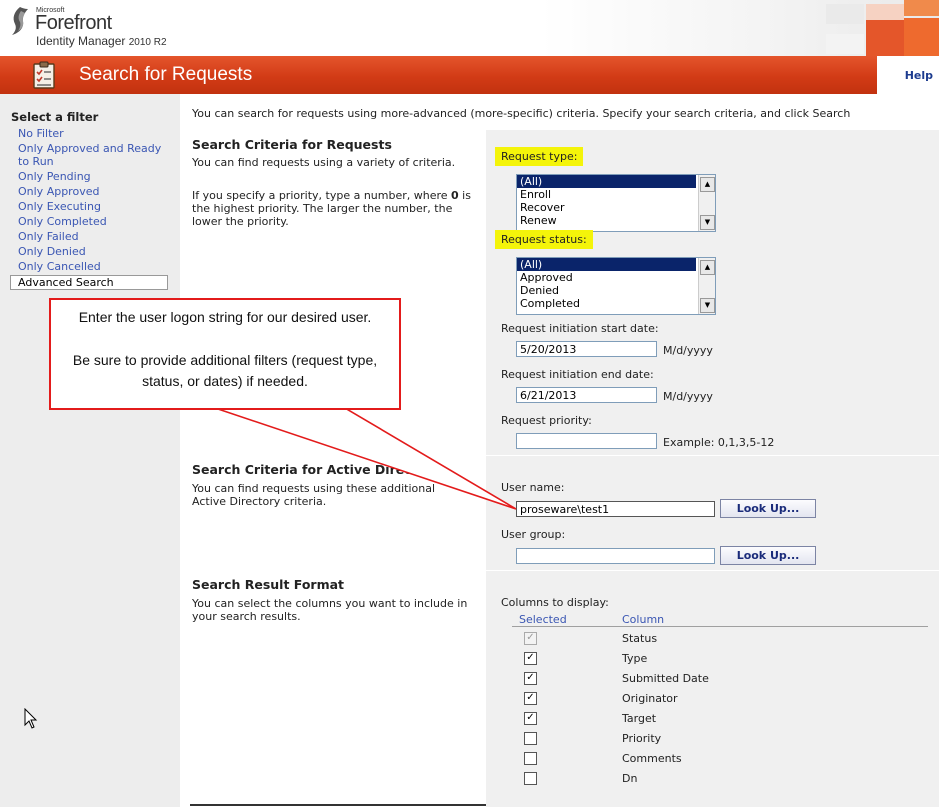  What do you see at coordinates (555, 602) in the screenshot?
I see `columns-label: Columns to display:` at bounding box center [555, 602].